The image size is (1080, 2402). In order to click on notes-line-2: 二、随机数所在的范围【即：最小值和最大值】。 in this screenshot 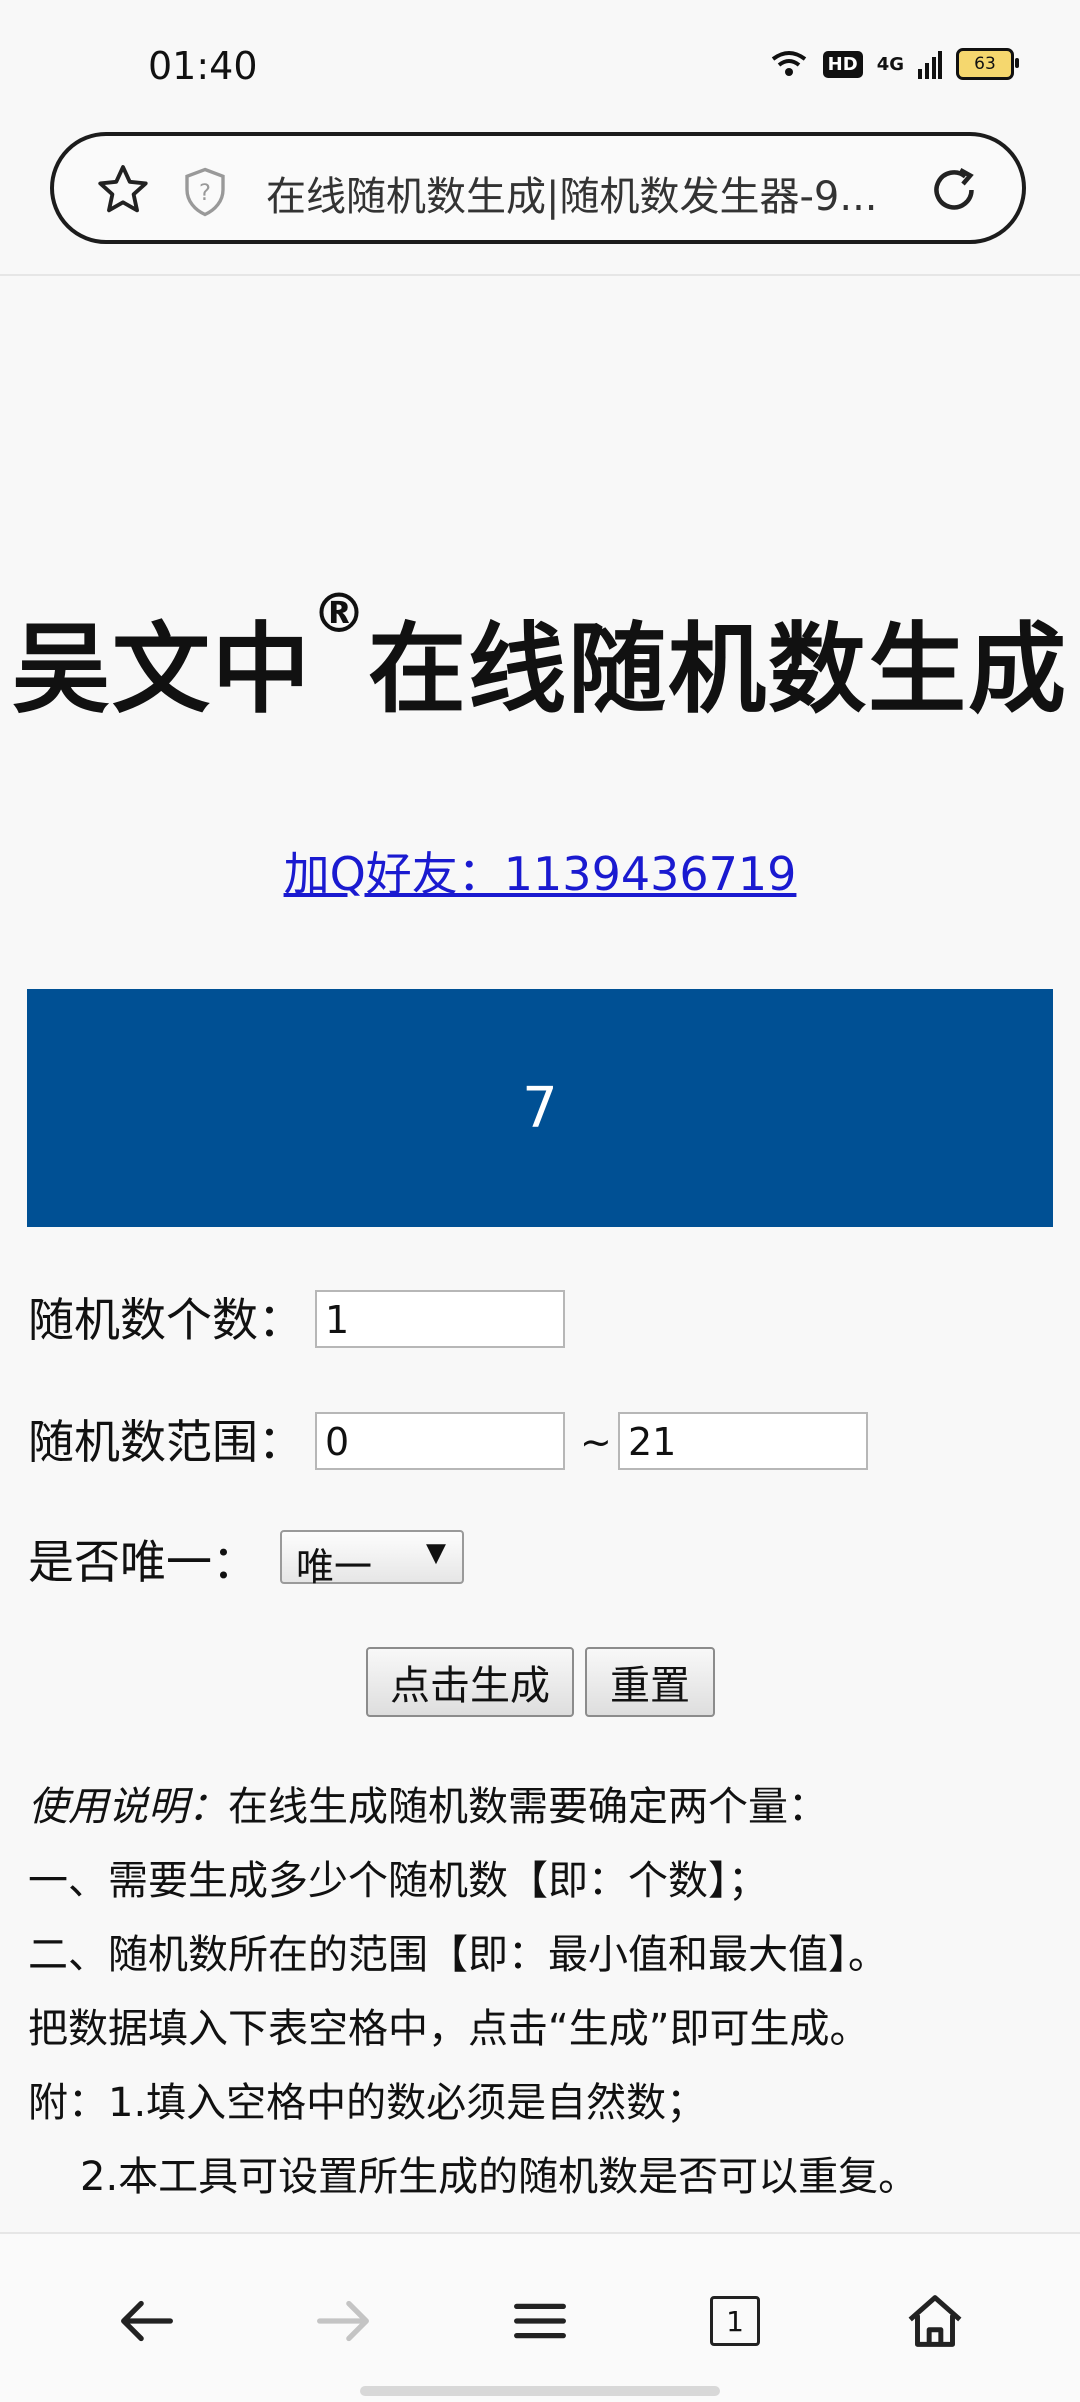, I will do `click(458, 1955)`.